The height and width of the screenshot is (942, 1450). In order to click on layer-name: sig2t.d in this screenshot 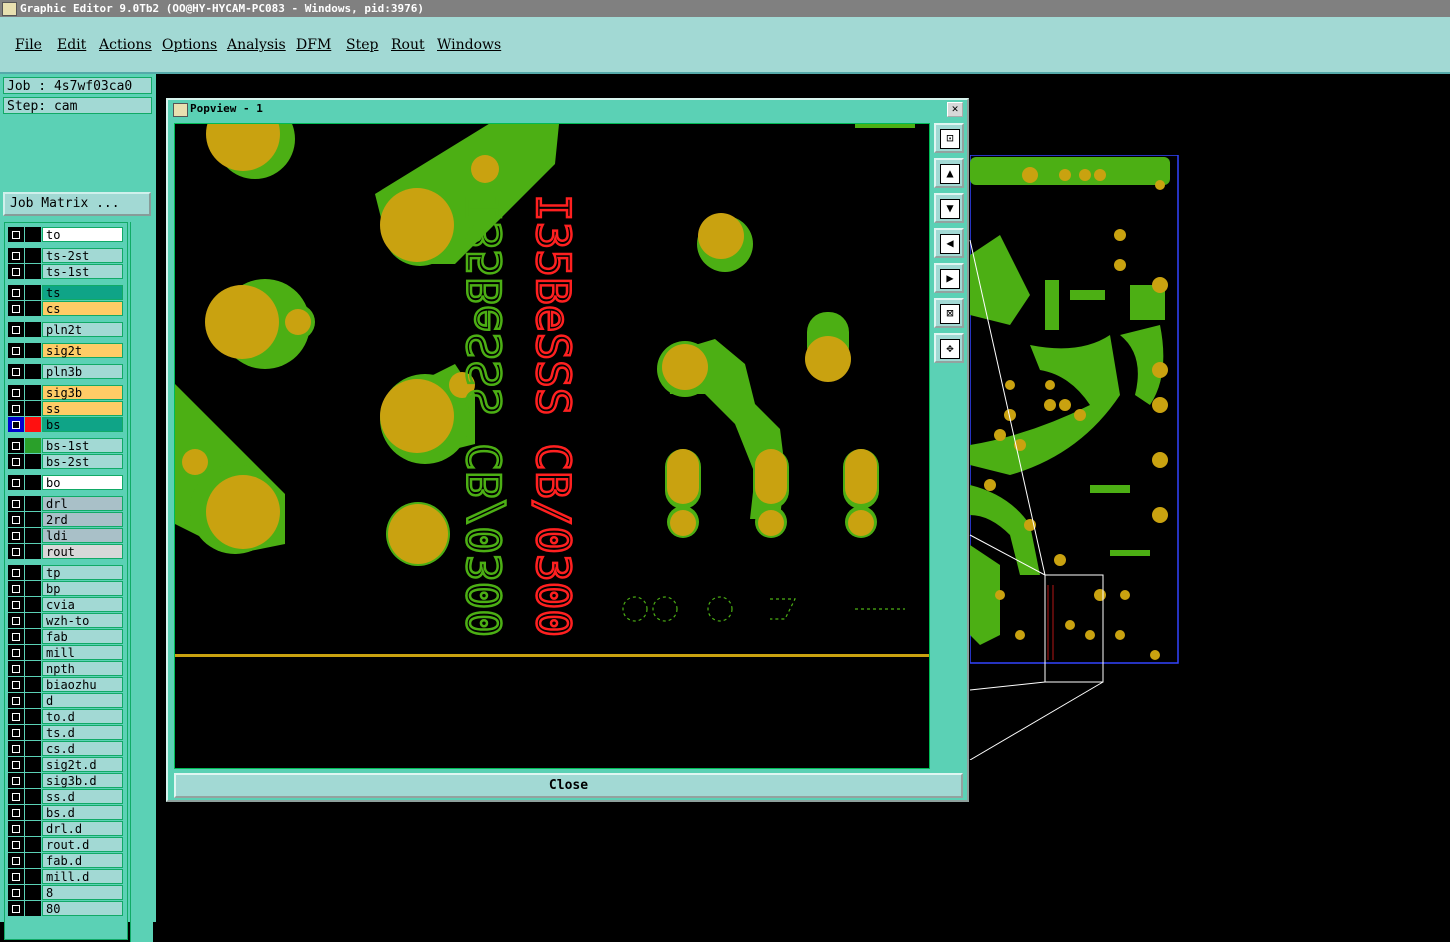, I will do `click(82, 764)`.